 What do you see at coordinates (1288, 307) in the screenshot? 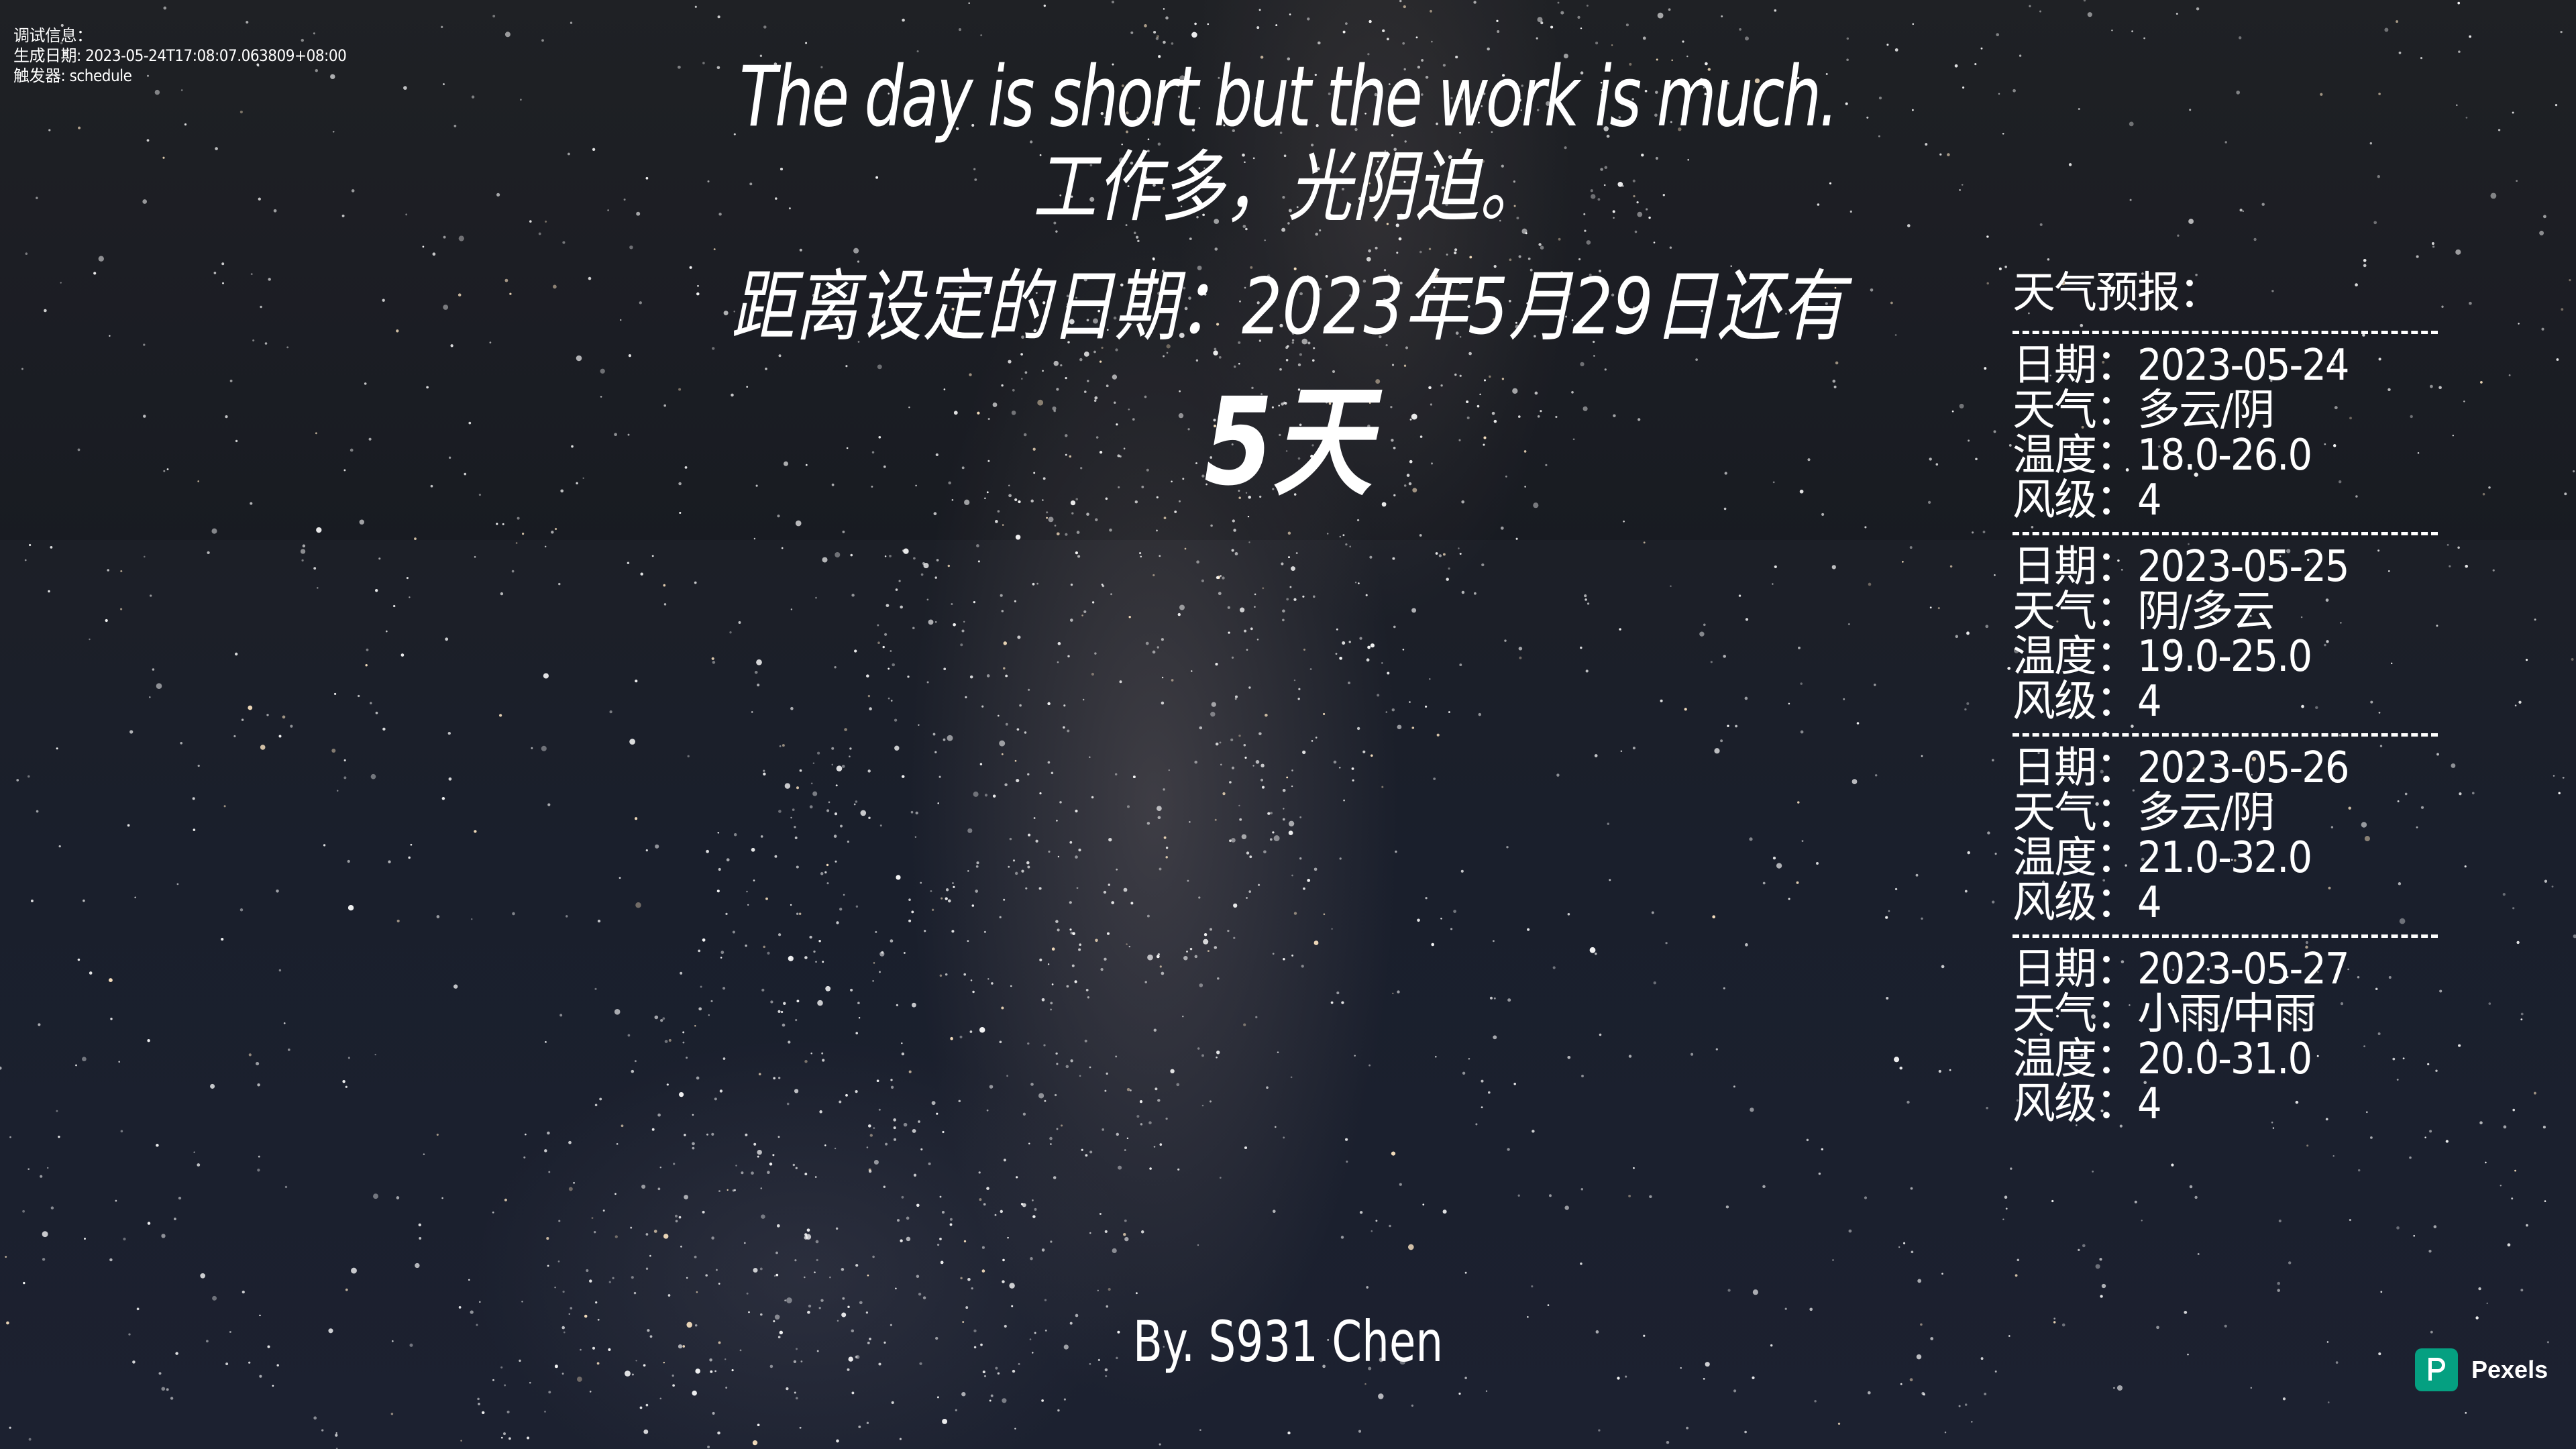
I see `countdown-text: 距离设定的日期：2023年5月29日还有` at bounding box center [1288, 307].